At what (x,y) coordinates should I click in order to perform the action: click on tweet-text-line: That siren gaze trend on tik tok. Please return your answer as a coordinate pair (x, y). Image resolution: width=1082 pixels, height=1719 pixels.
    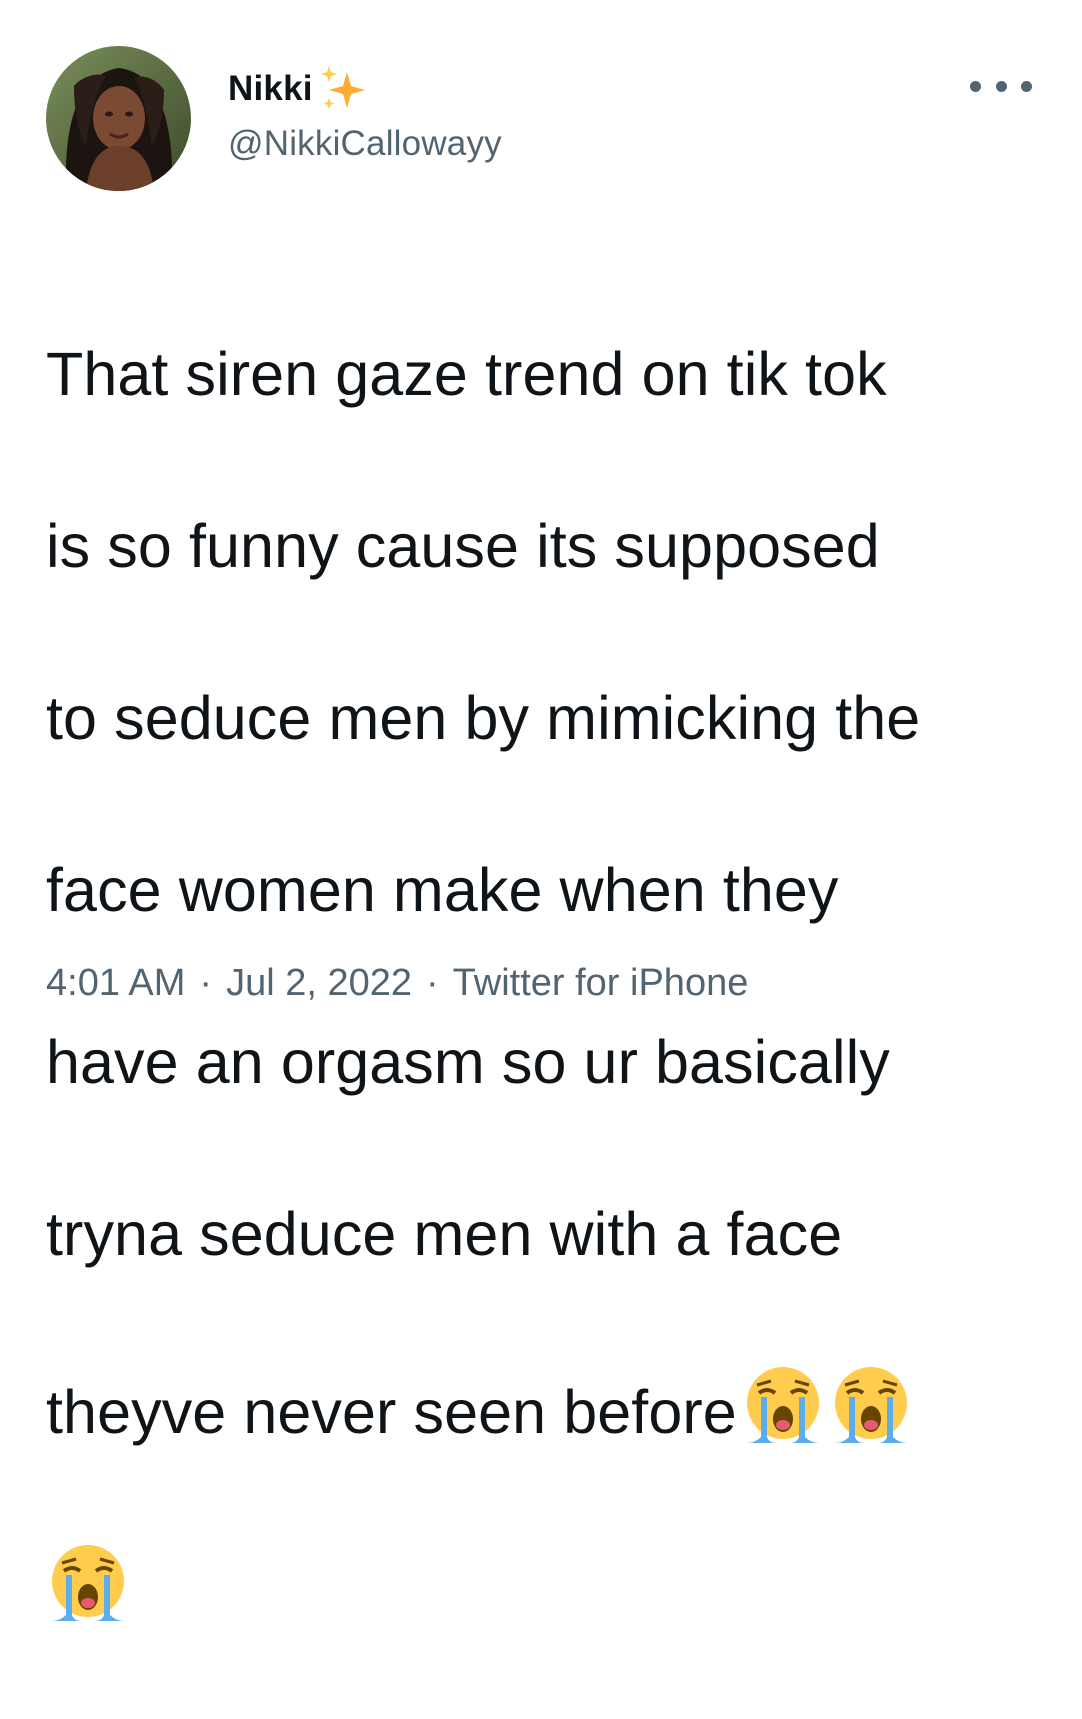
    Looking at the image, I should click on (466, 374).